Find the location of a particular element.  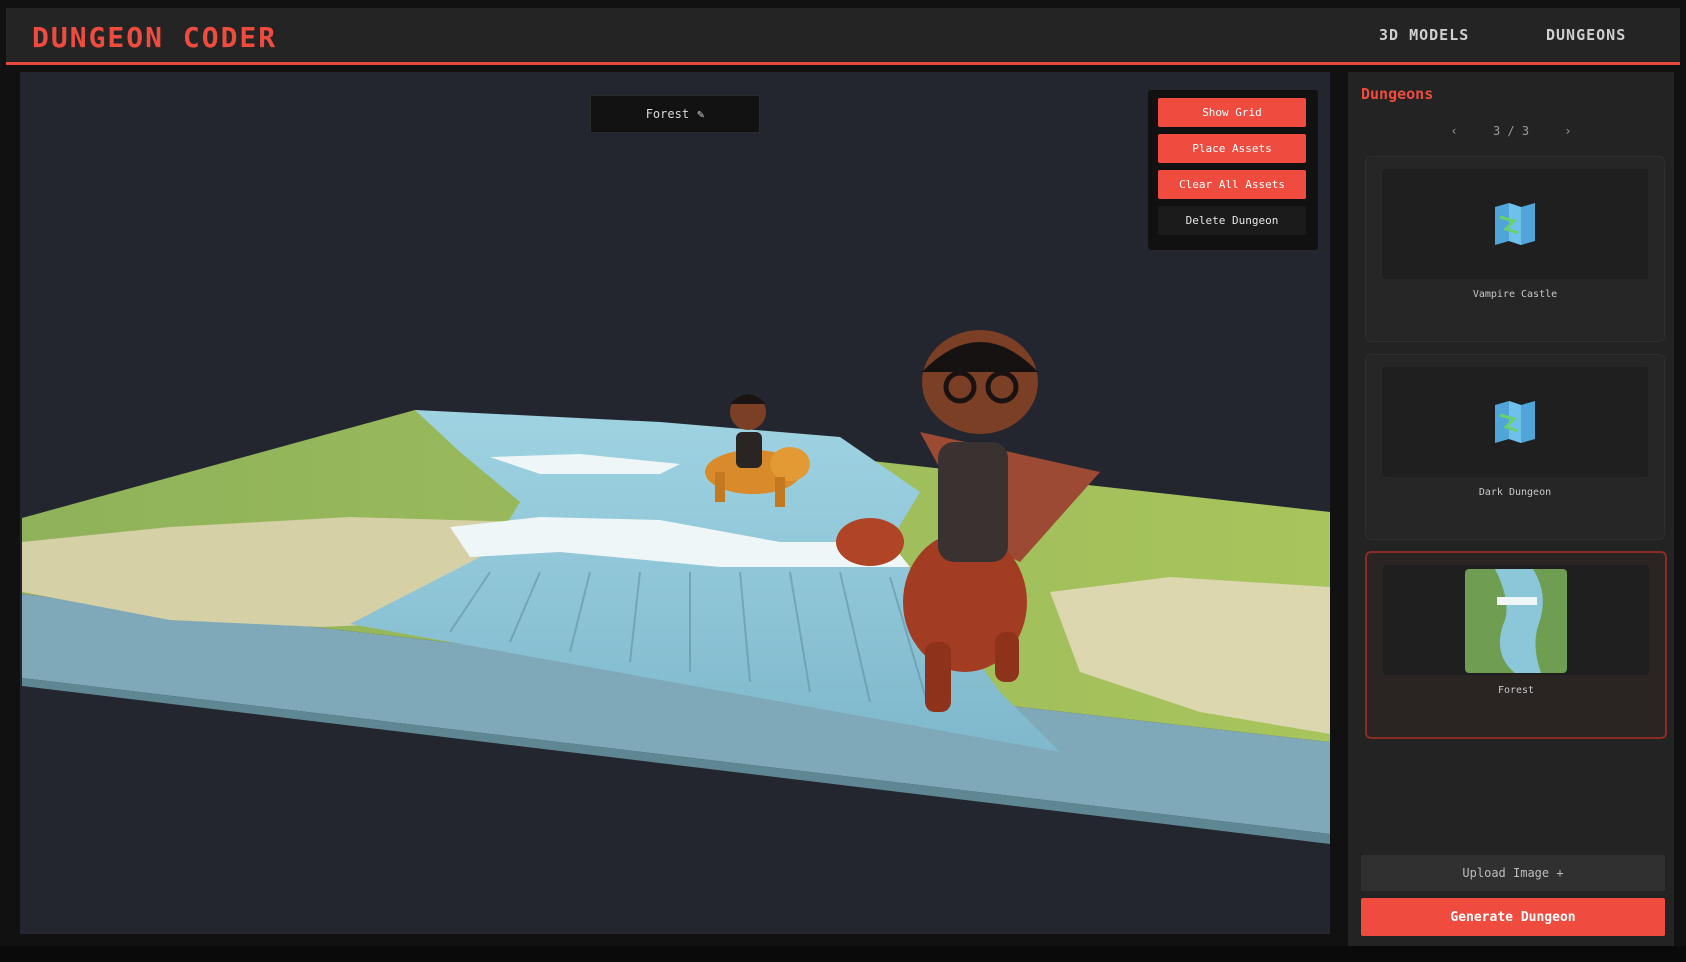

pager: ‹ 3 / 3 › is located at coordinates (1511, 131).